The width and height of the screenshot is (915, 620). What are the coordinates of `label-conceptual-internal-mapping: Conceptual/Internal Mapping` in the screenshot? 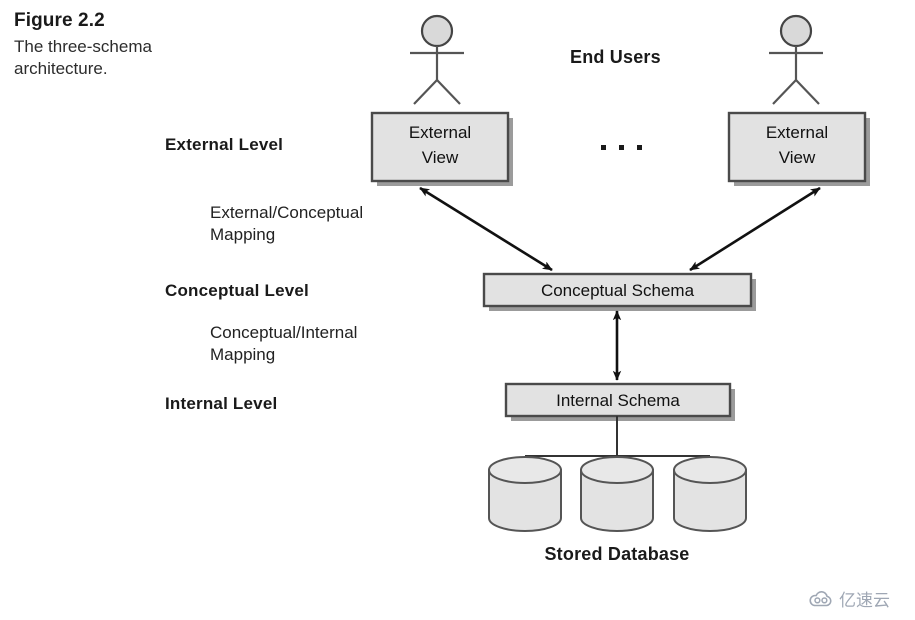 It's located at (284, 344).